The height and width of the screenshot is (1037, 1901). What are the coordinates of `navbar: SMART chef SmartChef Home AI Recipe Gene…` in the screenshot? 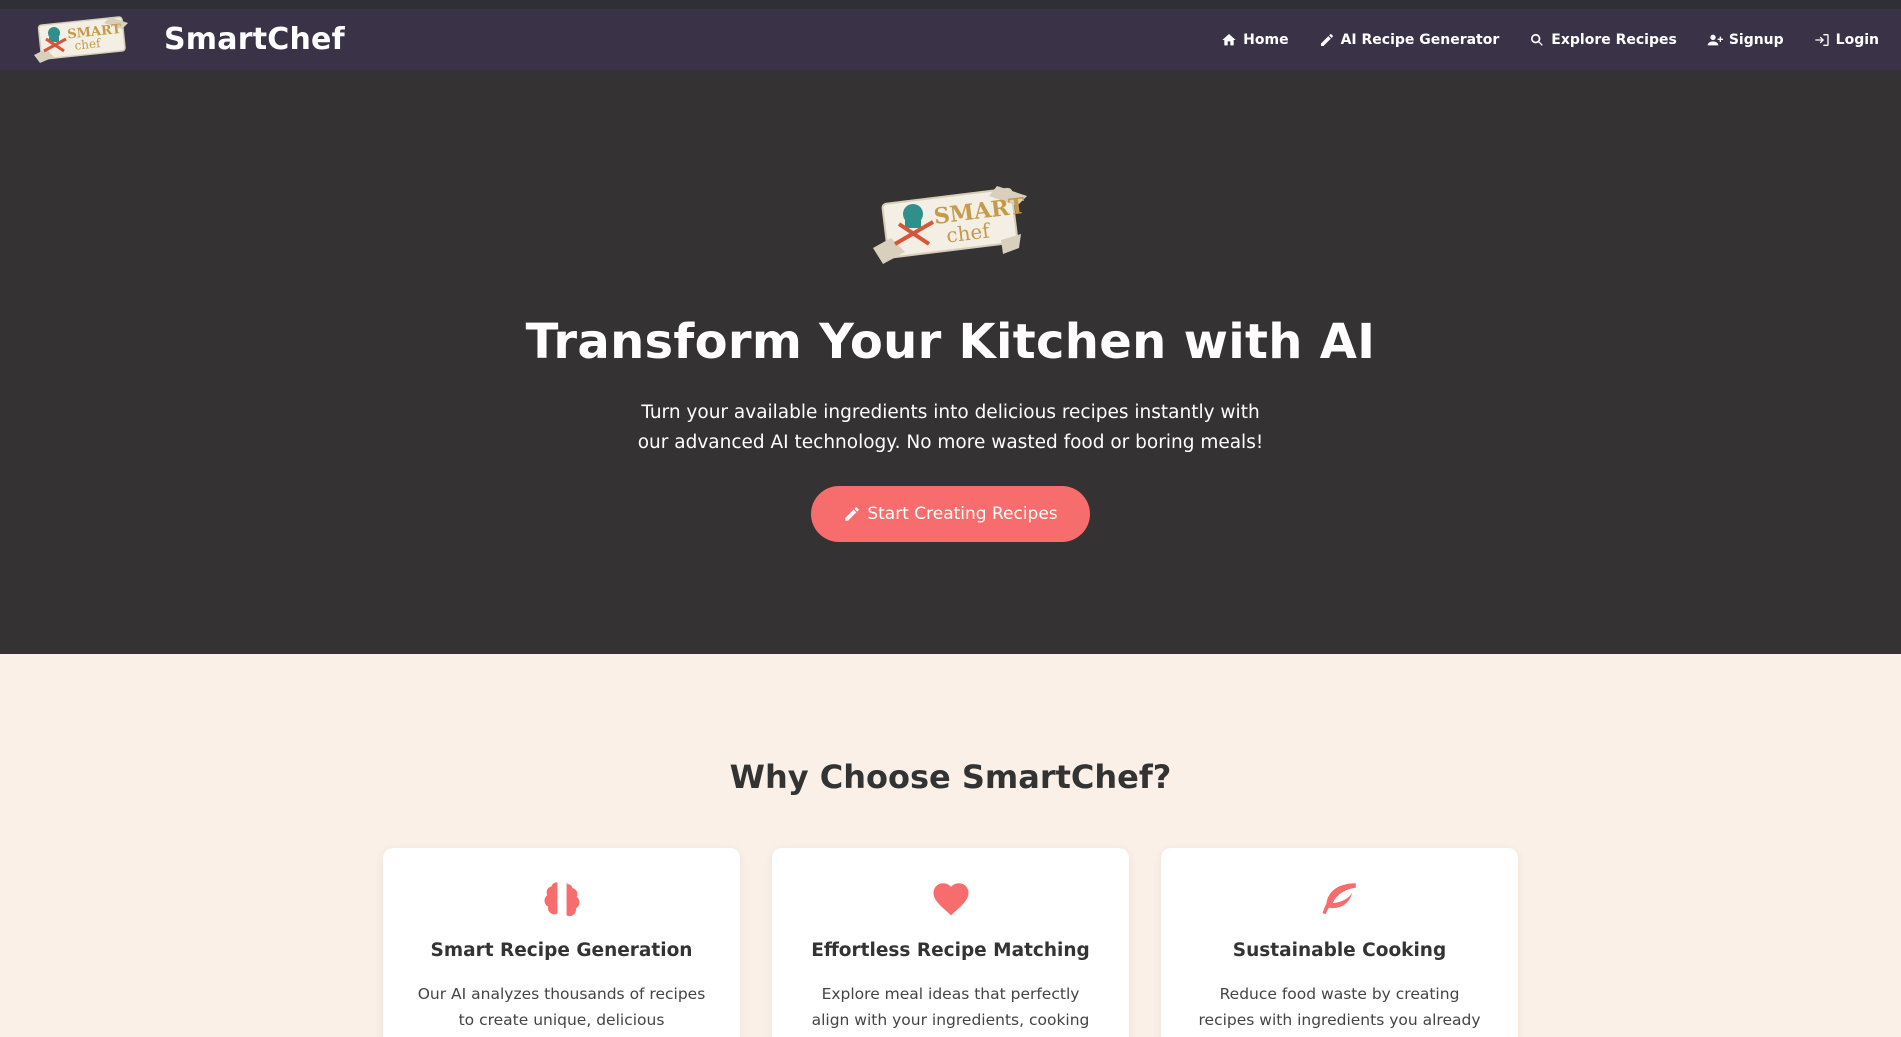 It's located at (950, 39).